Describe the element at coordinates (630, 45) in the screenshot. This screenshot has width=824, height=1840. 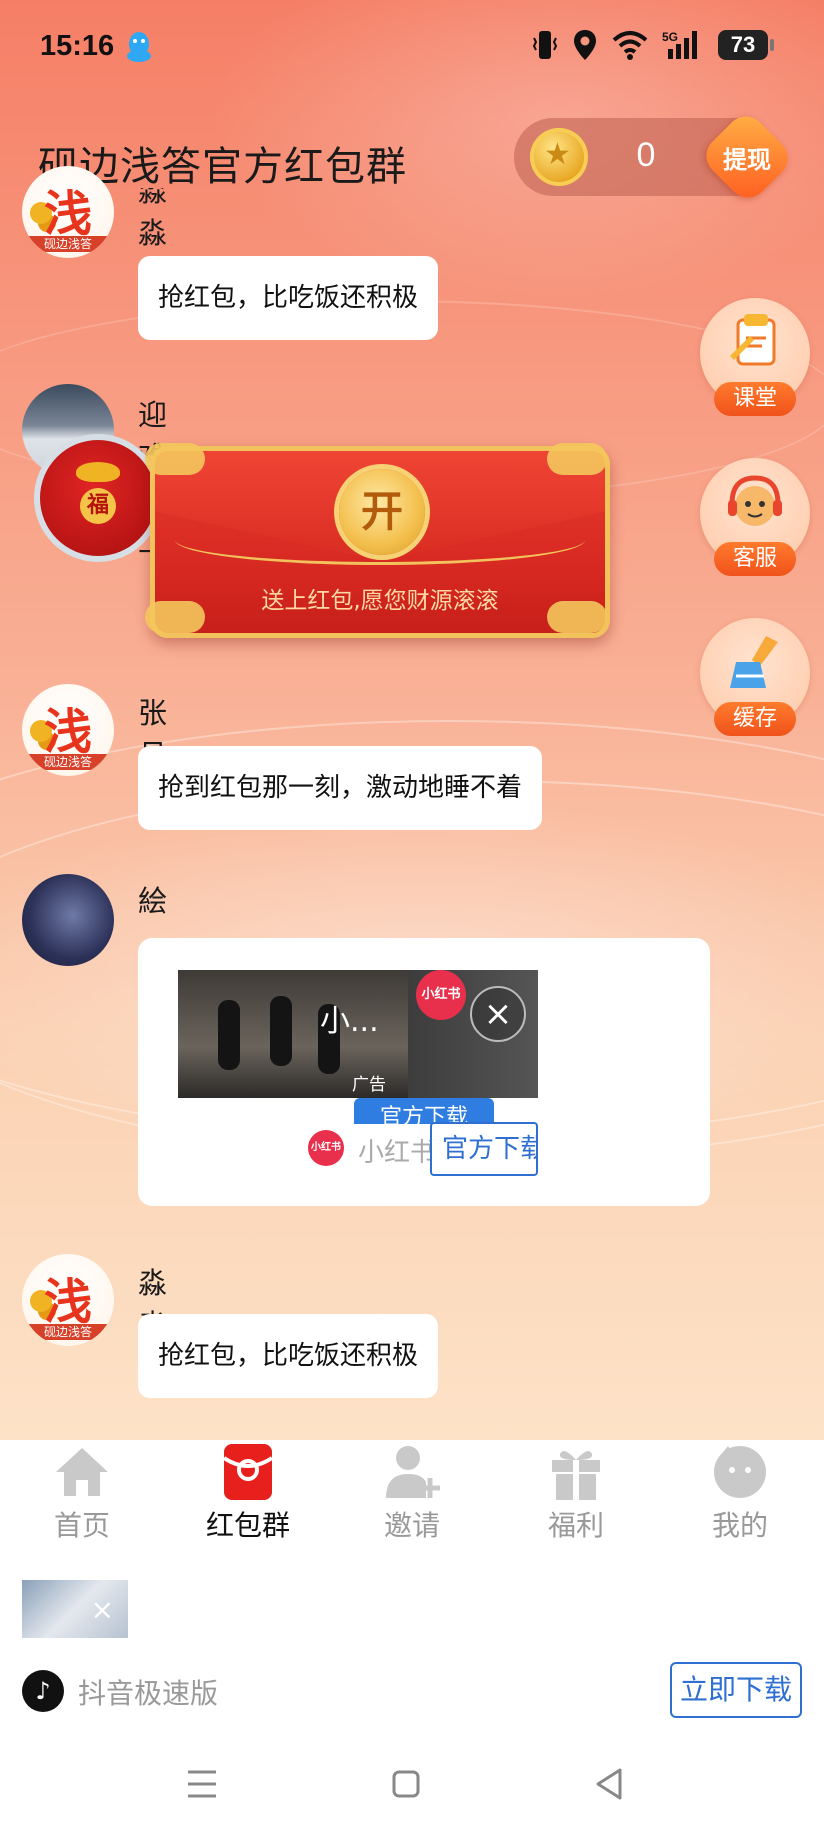
I see `wifi-icon` at that location.